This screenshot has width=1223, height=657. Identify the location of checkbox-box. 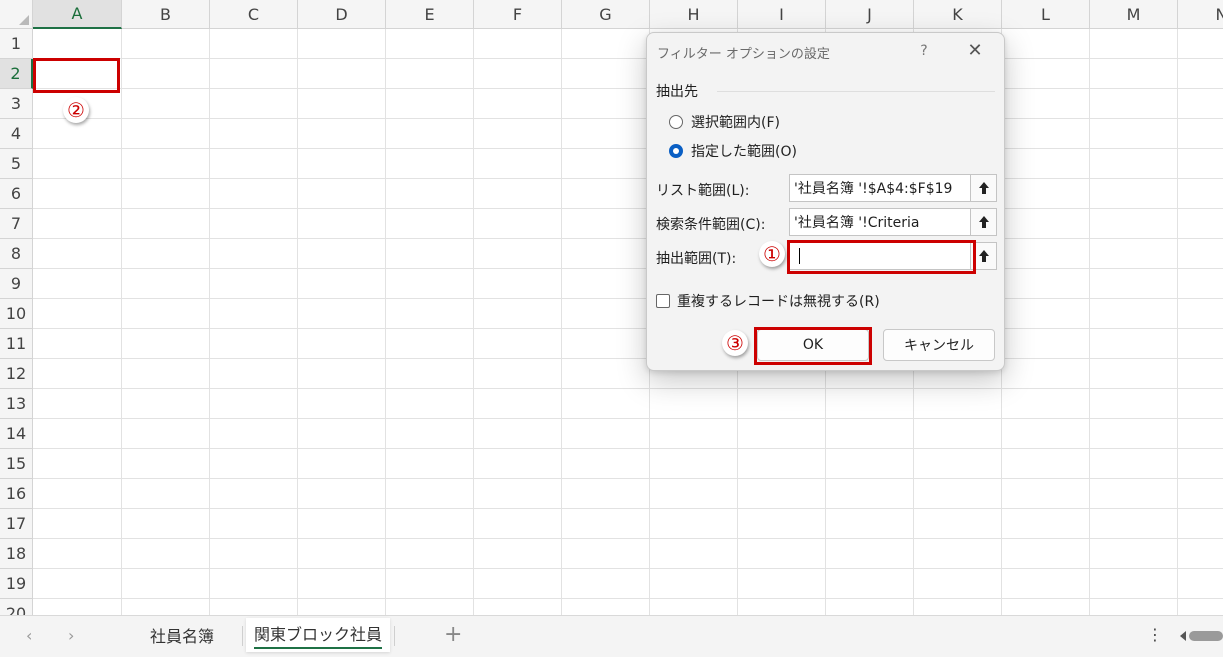
(663, 301).